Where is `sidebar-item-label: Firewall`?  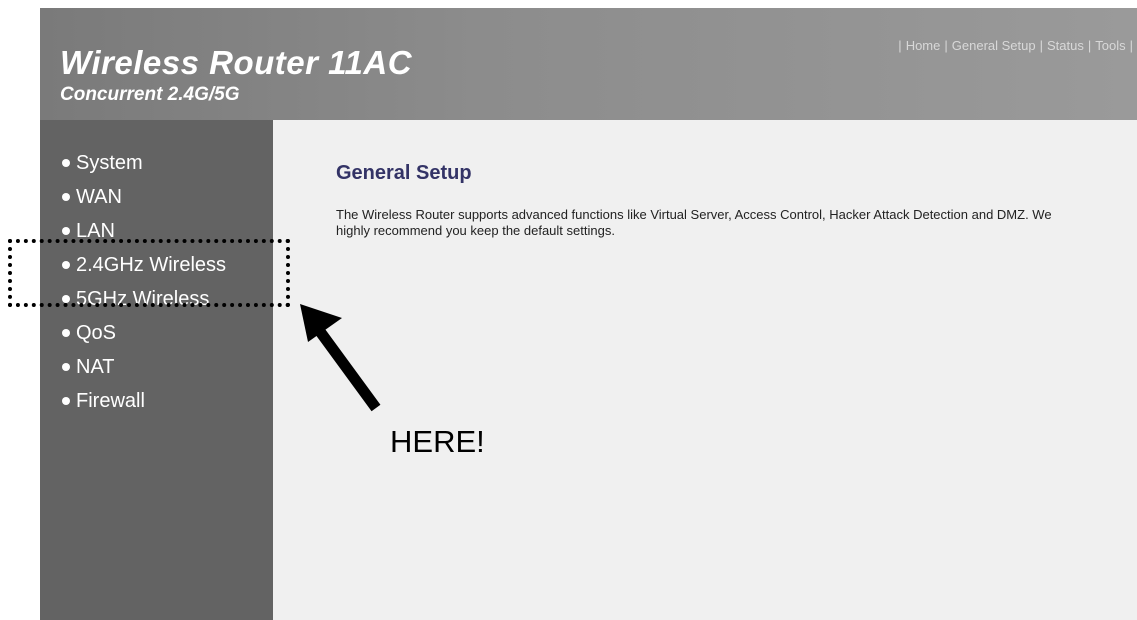
sidebar-item-label: Firewall is located at coordinates (110, 400).